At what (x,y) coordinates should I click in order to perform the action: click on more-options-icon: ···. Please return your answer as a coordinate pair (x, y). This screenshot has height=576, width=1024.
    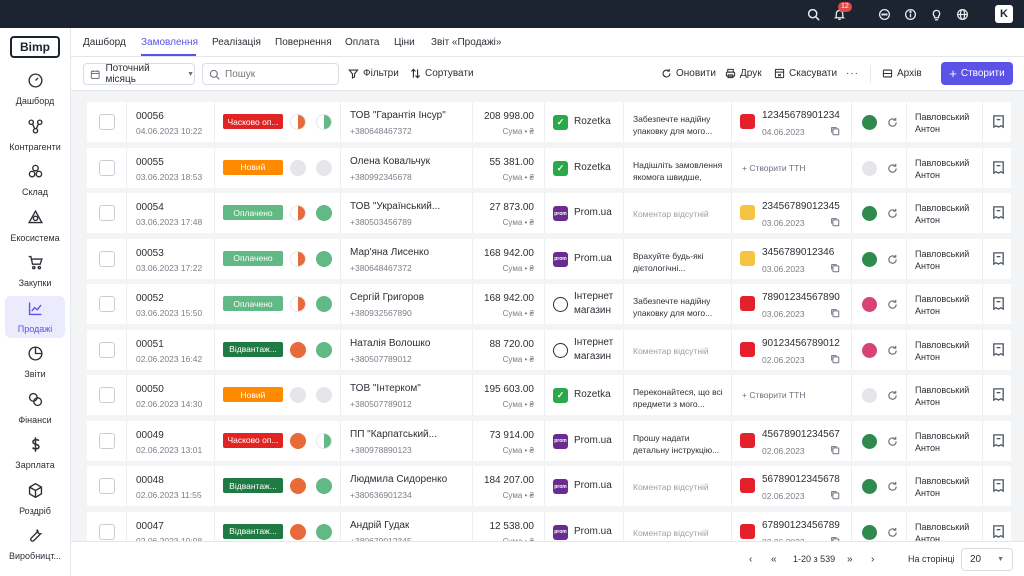
    Looking at the image, I should click on (852, 73).